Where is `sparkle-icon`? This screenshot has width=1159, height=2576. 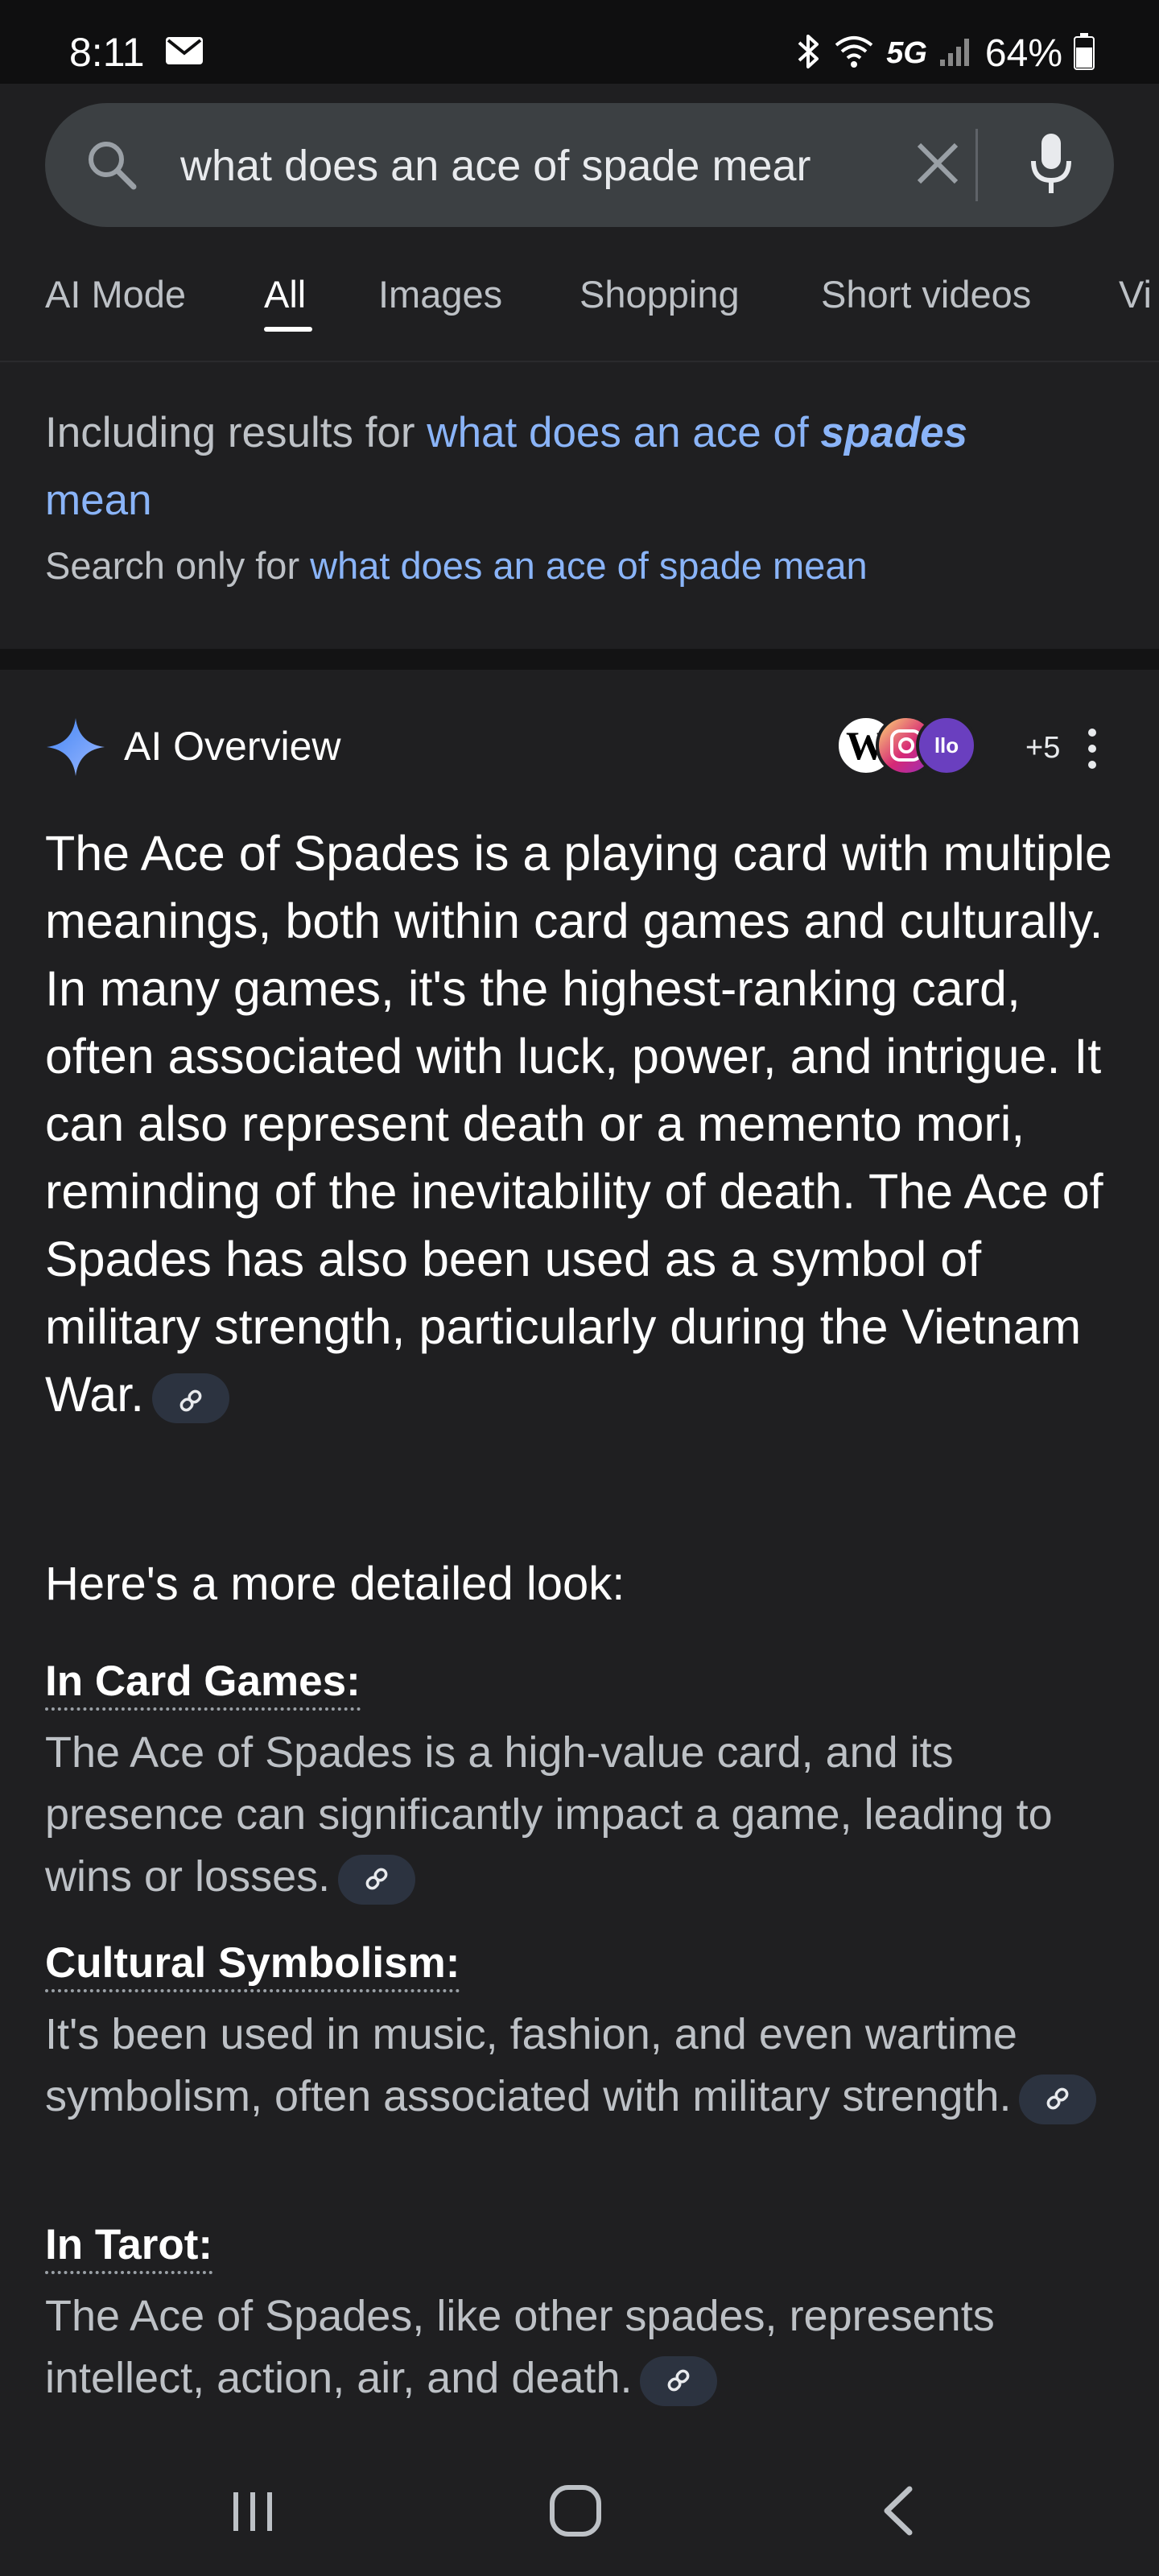 sparkle-icon is located at coordinates (75, 749).